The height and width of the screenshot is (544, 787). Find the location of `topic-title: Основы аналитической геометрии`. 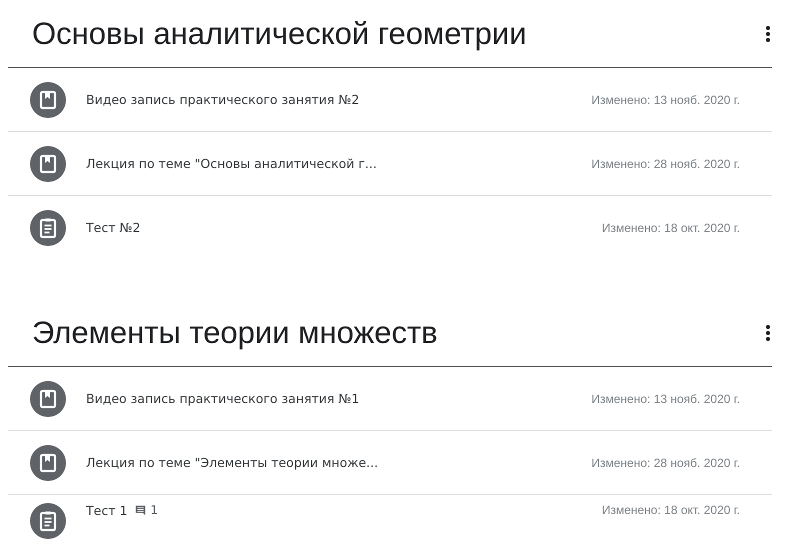

topic-title: Основы аналитической геометрии is located at coordinates (279, 34).